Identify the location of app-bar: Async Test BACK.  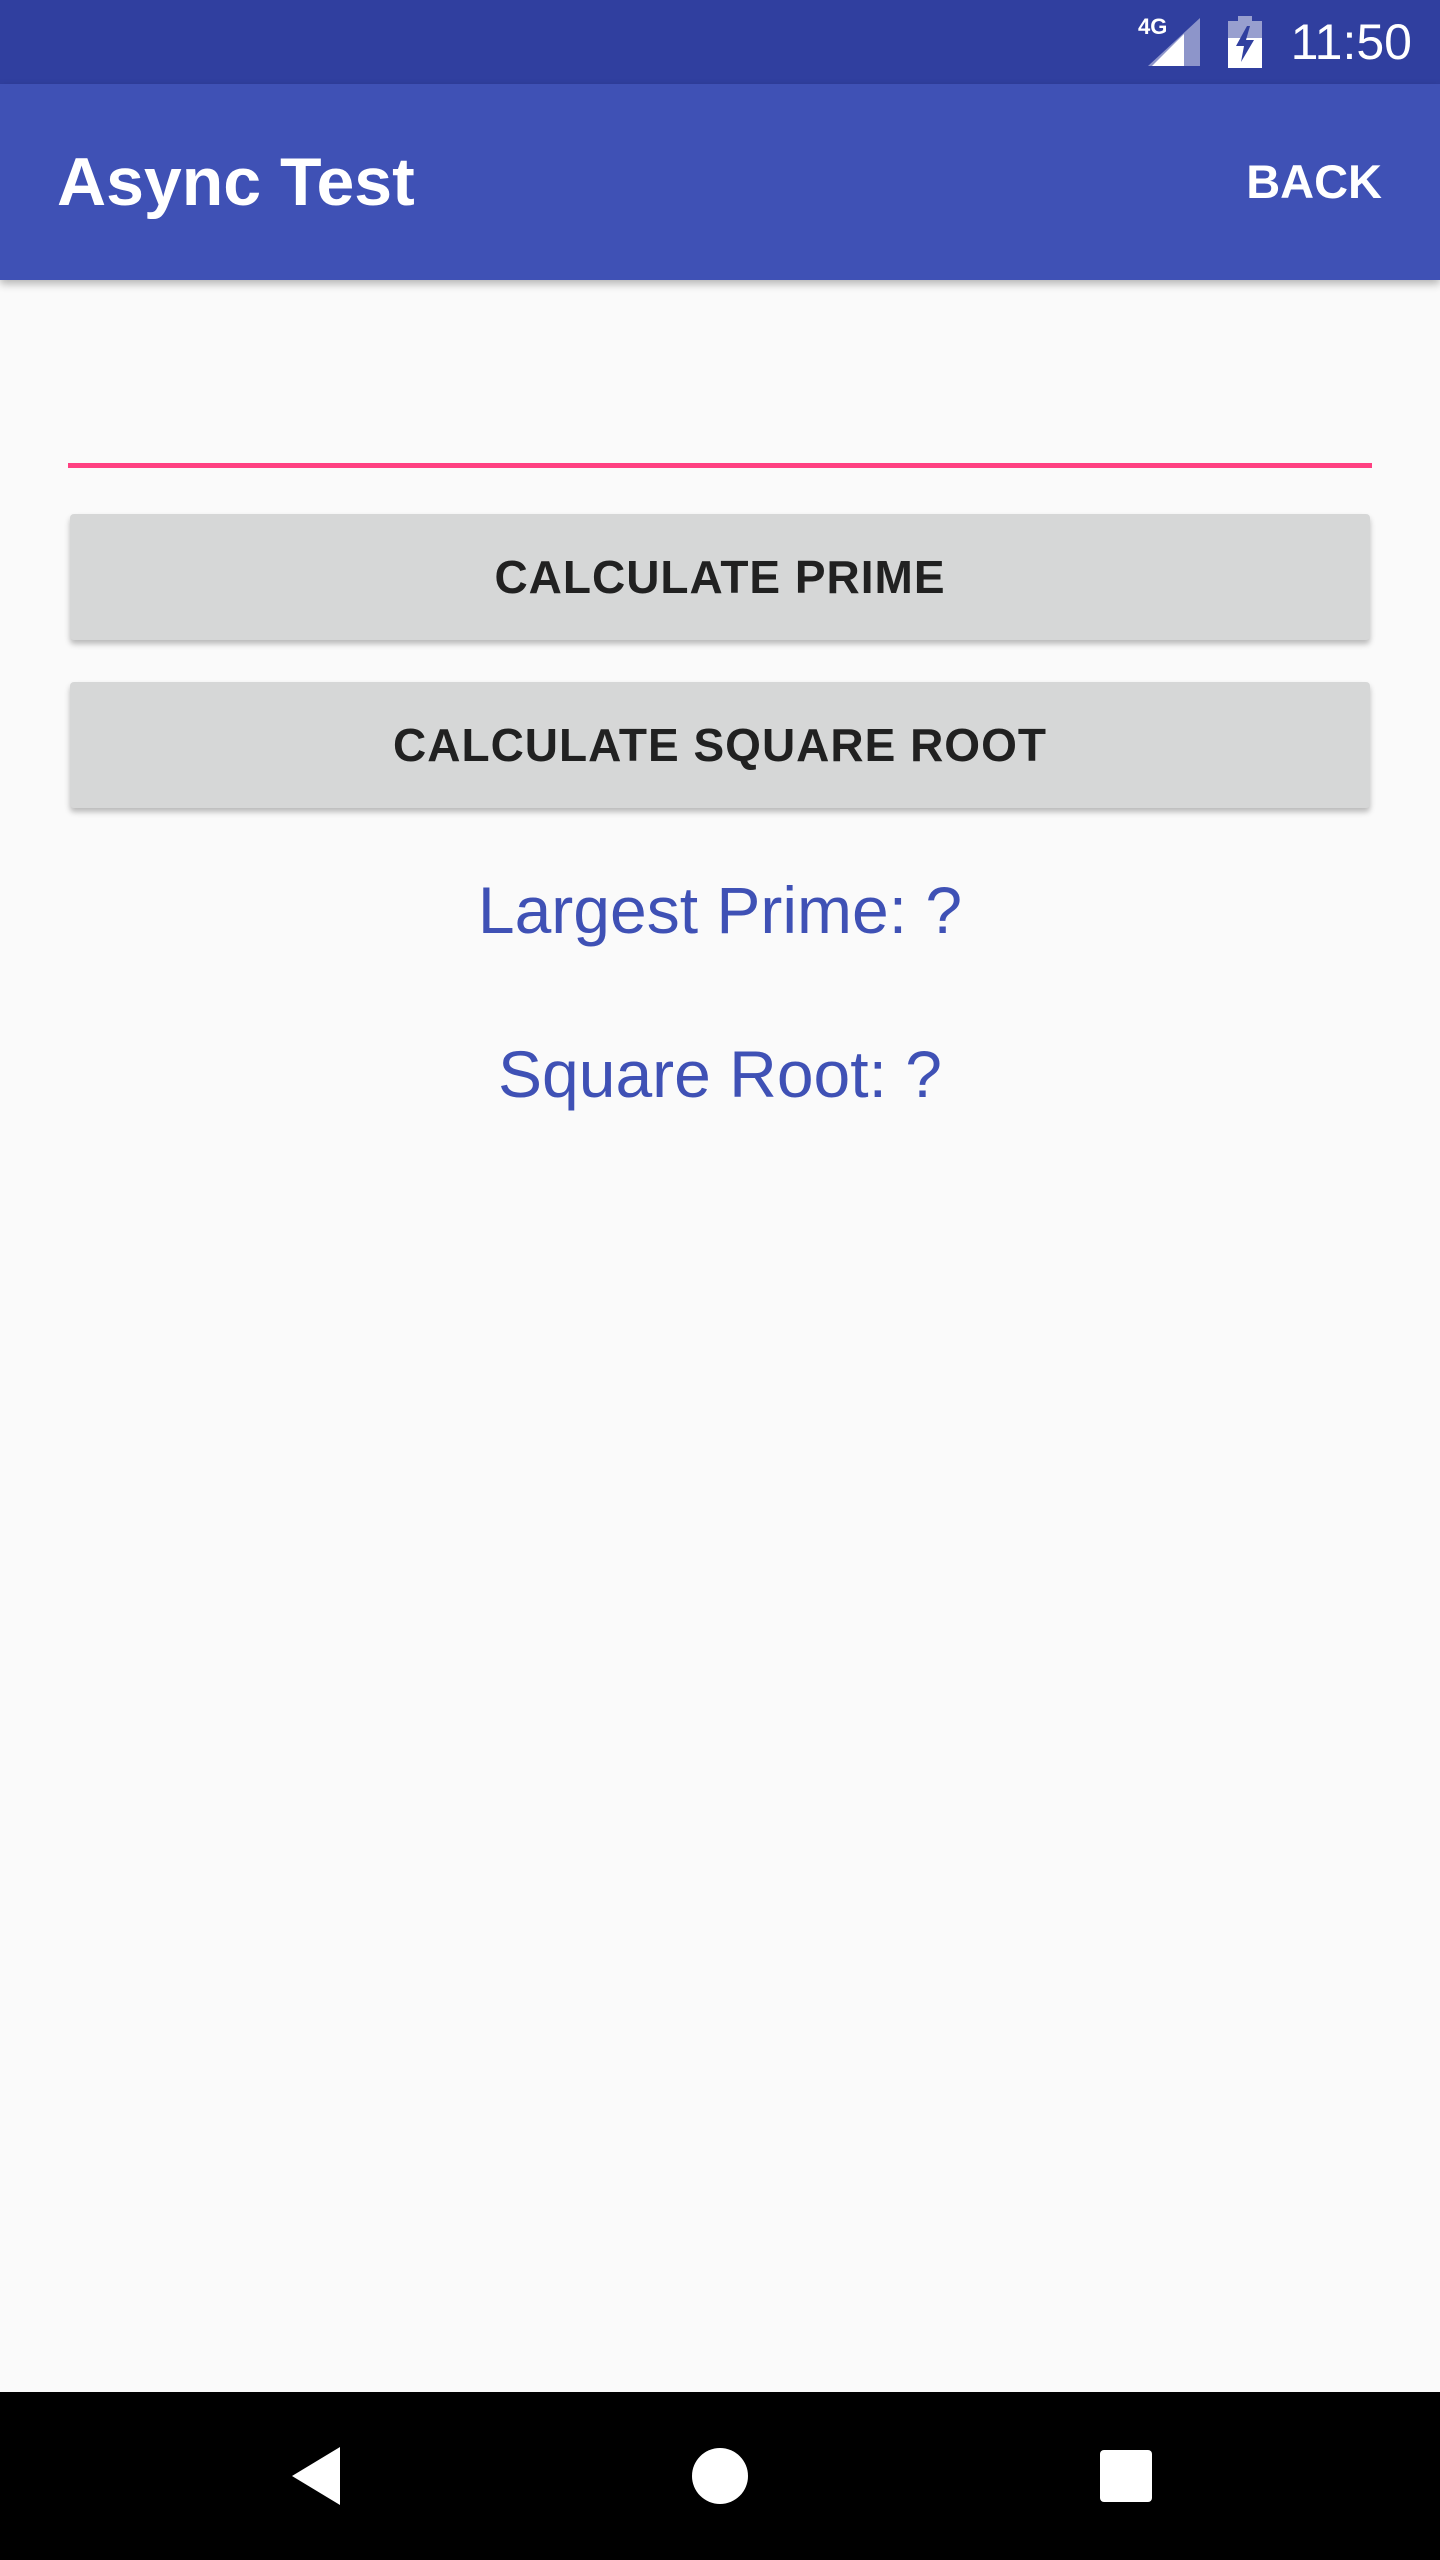
(720, 182).